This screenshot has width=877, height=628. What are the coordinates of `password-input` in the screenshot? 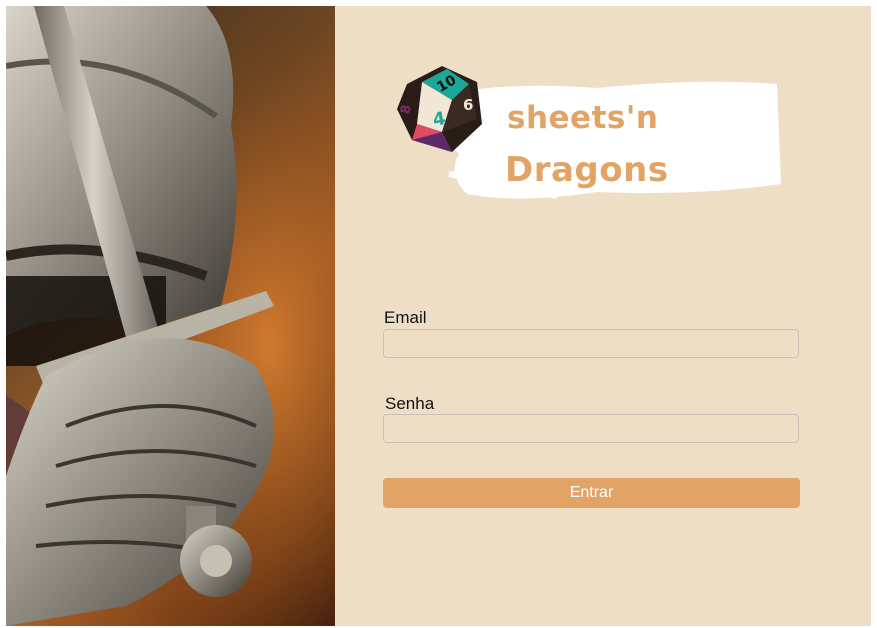 It's located at (591, 428).